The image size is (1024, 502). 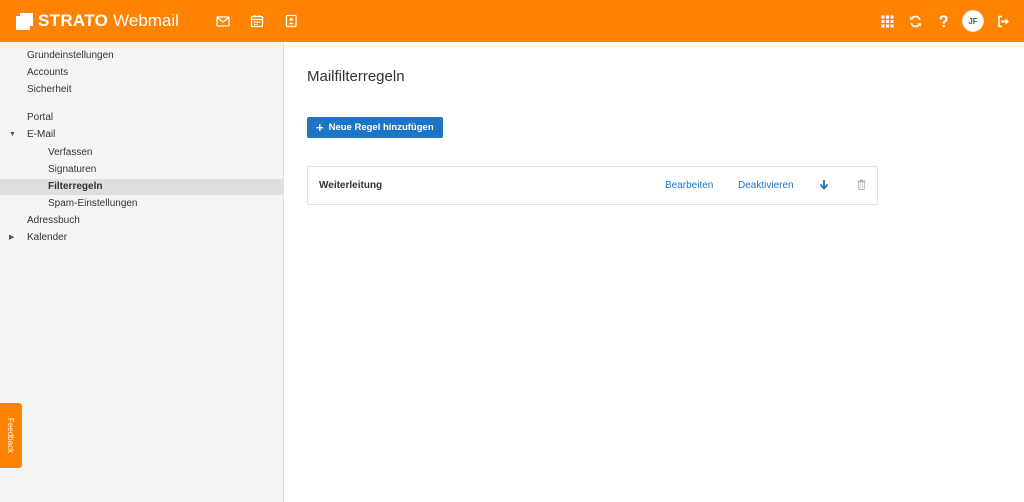 I want to click on sidebar-item-verfassen: Verfassen, so click(x=141, y=153).